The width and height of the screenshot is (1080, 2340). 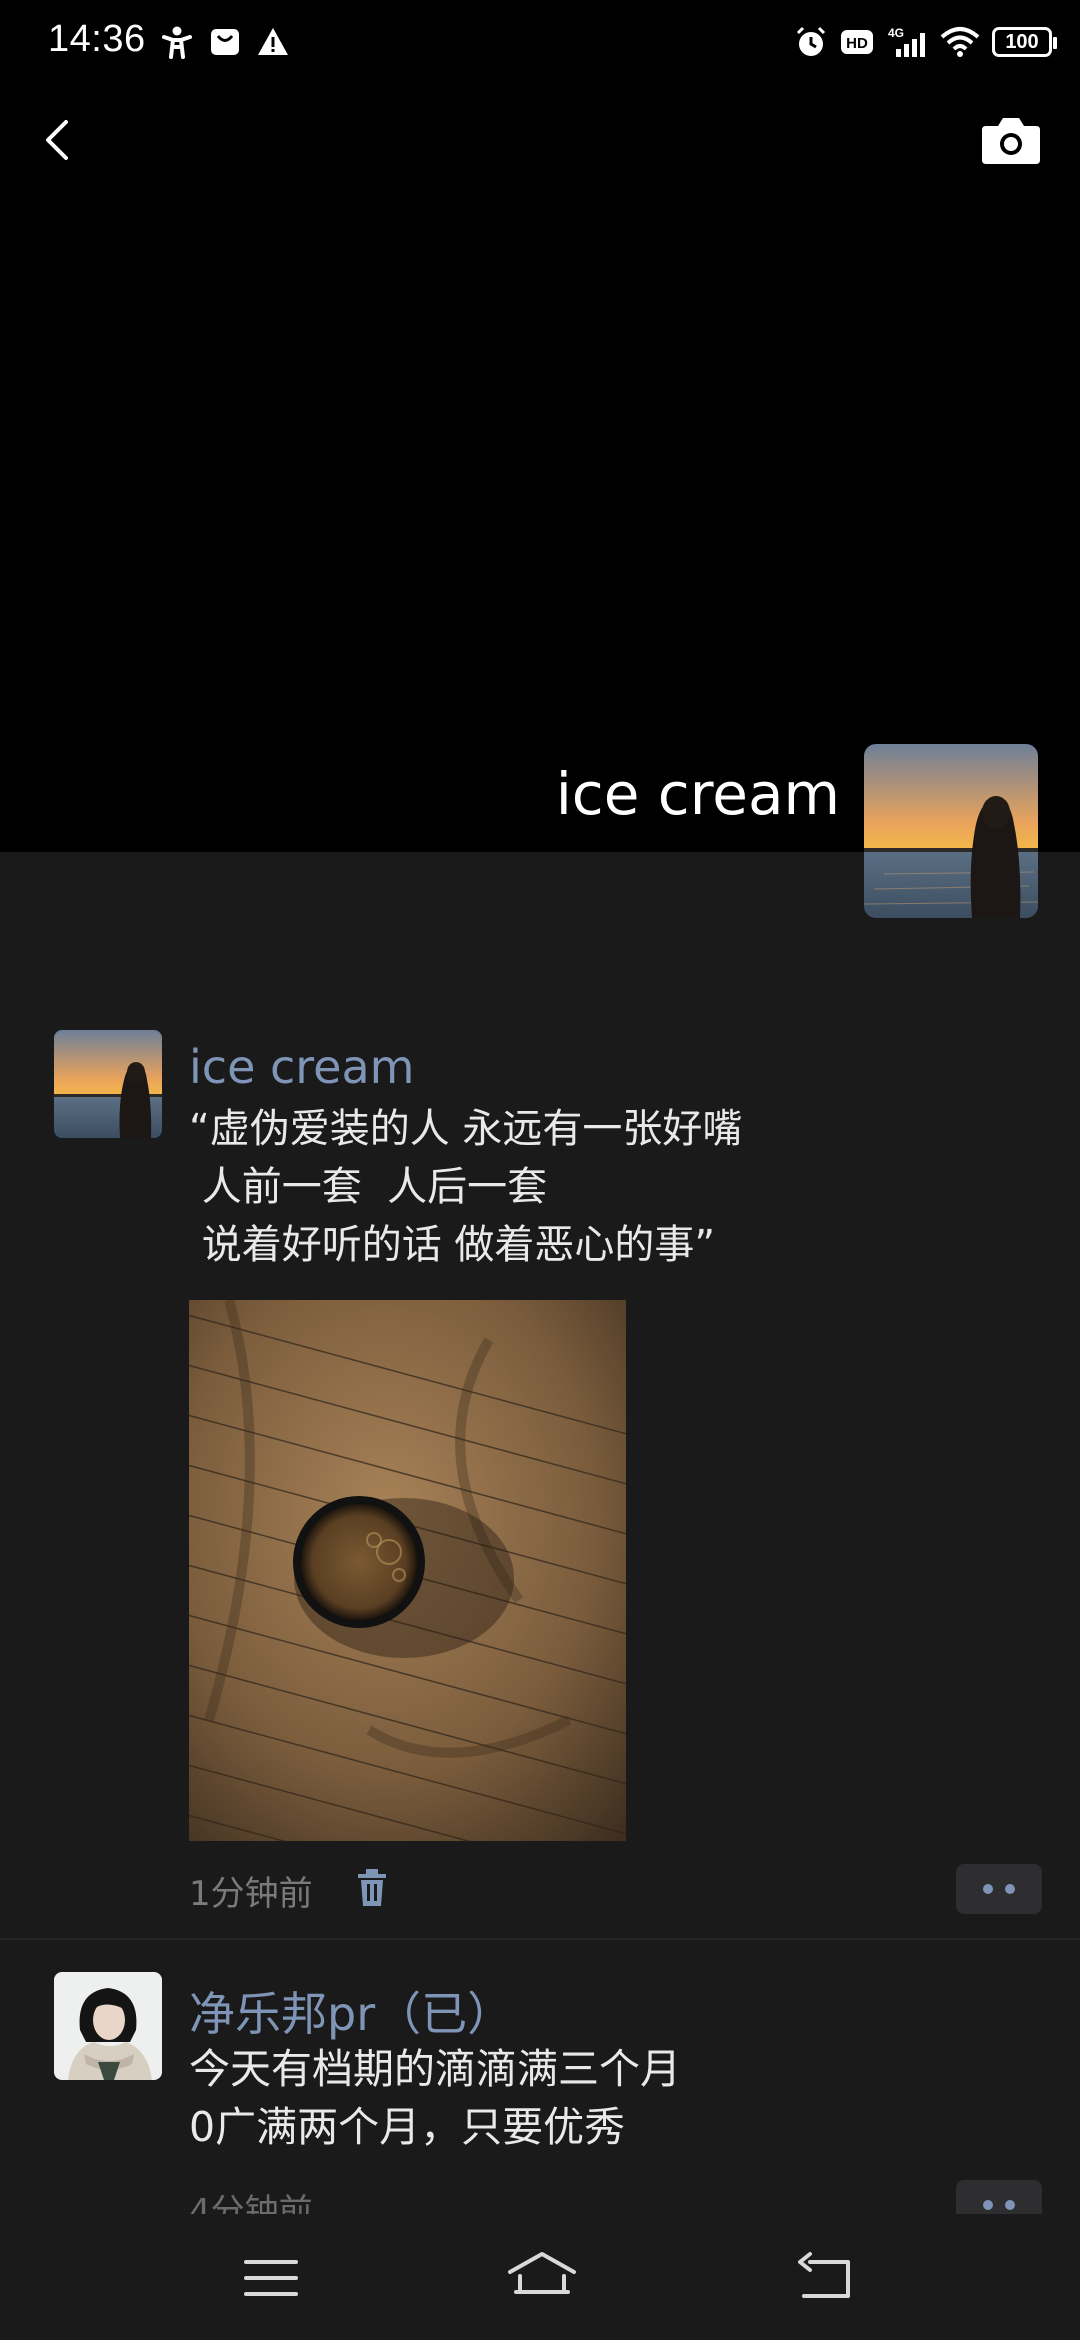 What do you see at coordinates (251, 1894) in the screenshot?
I see `post-timestamp: 1分钟前` at bounding box center [251, 1894].